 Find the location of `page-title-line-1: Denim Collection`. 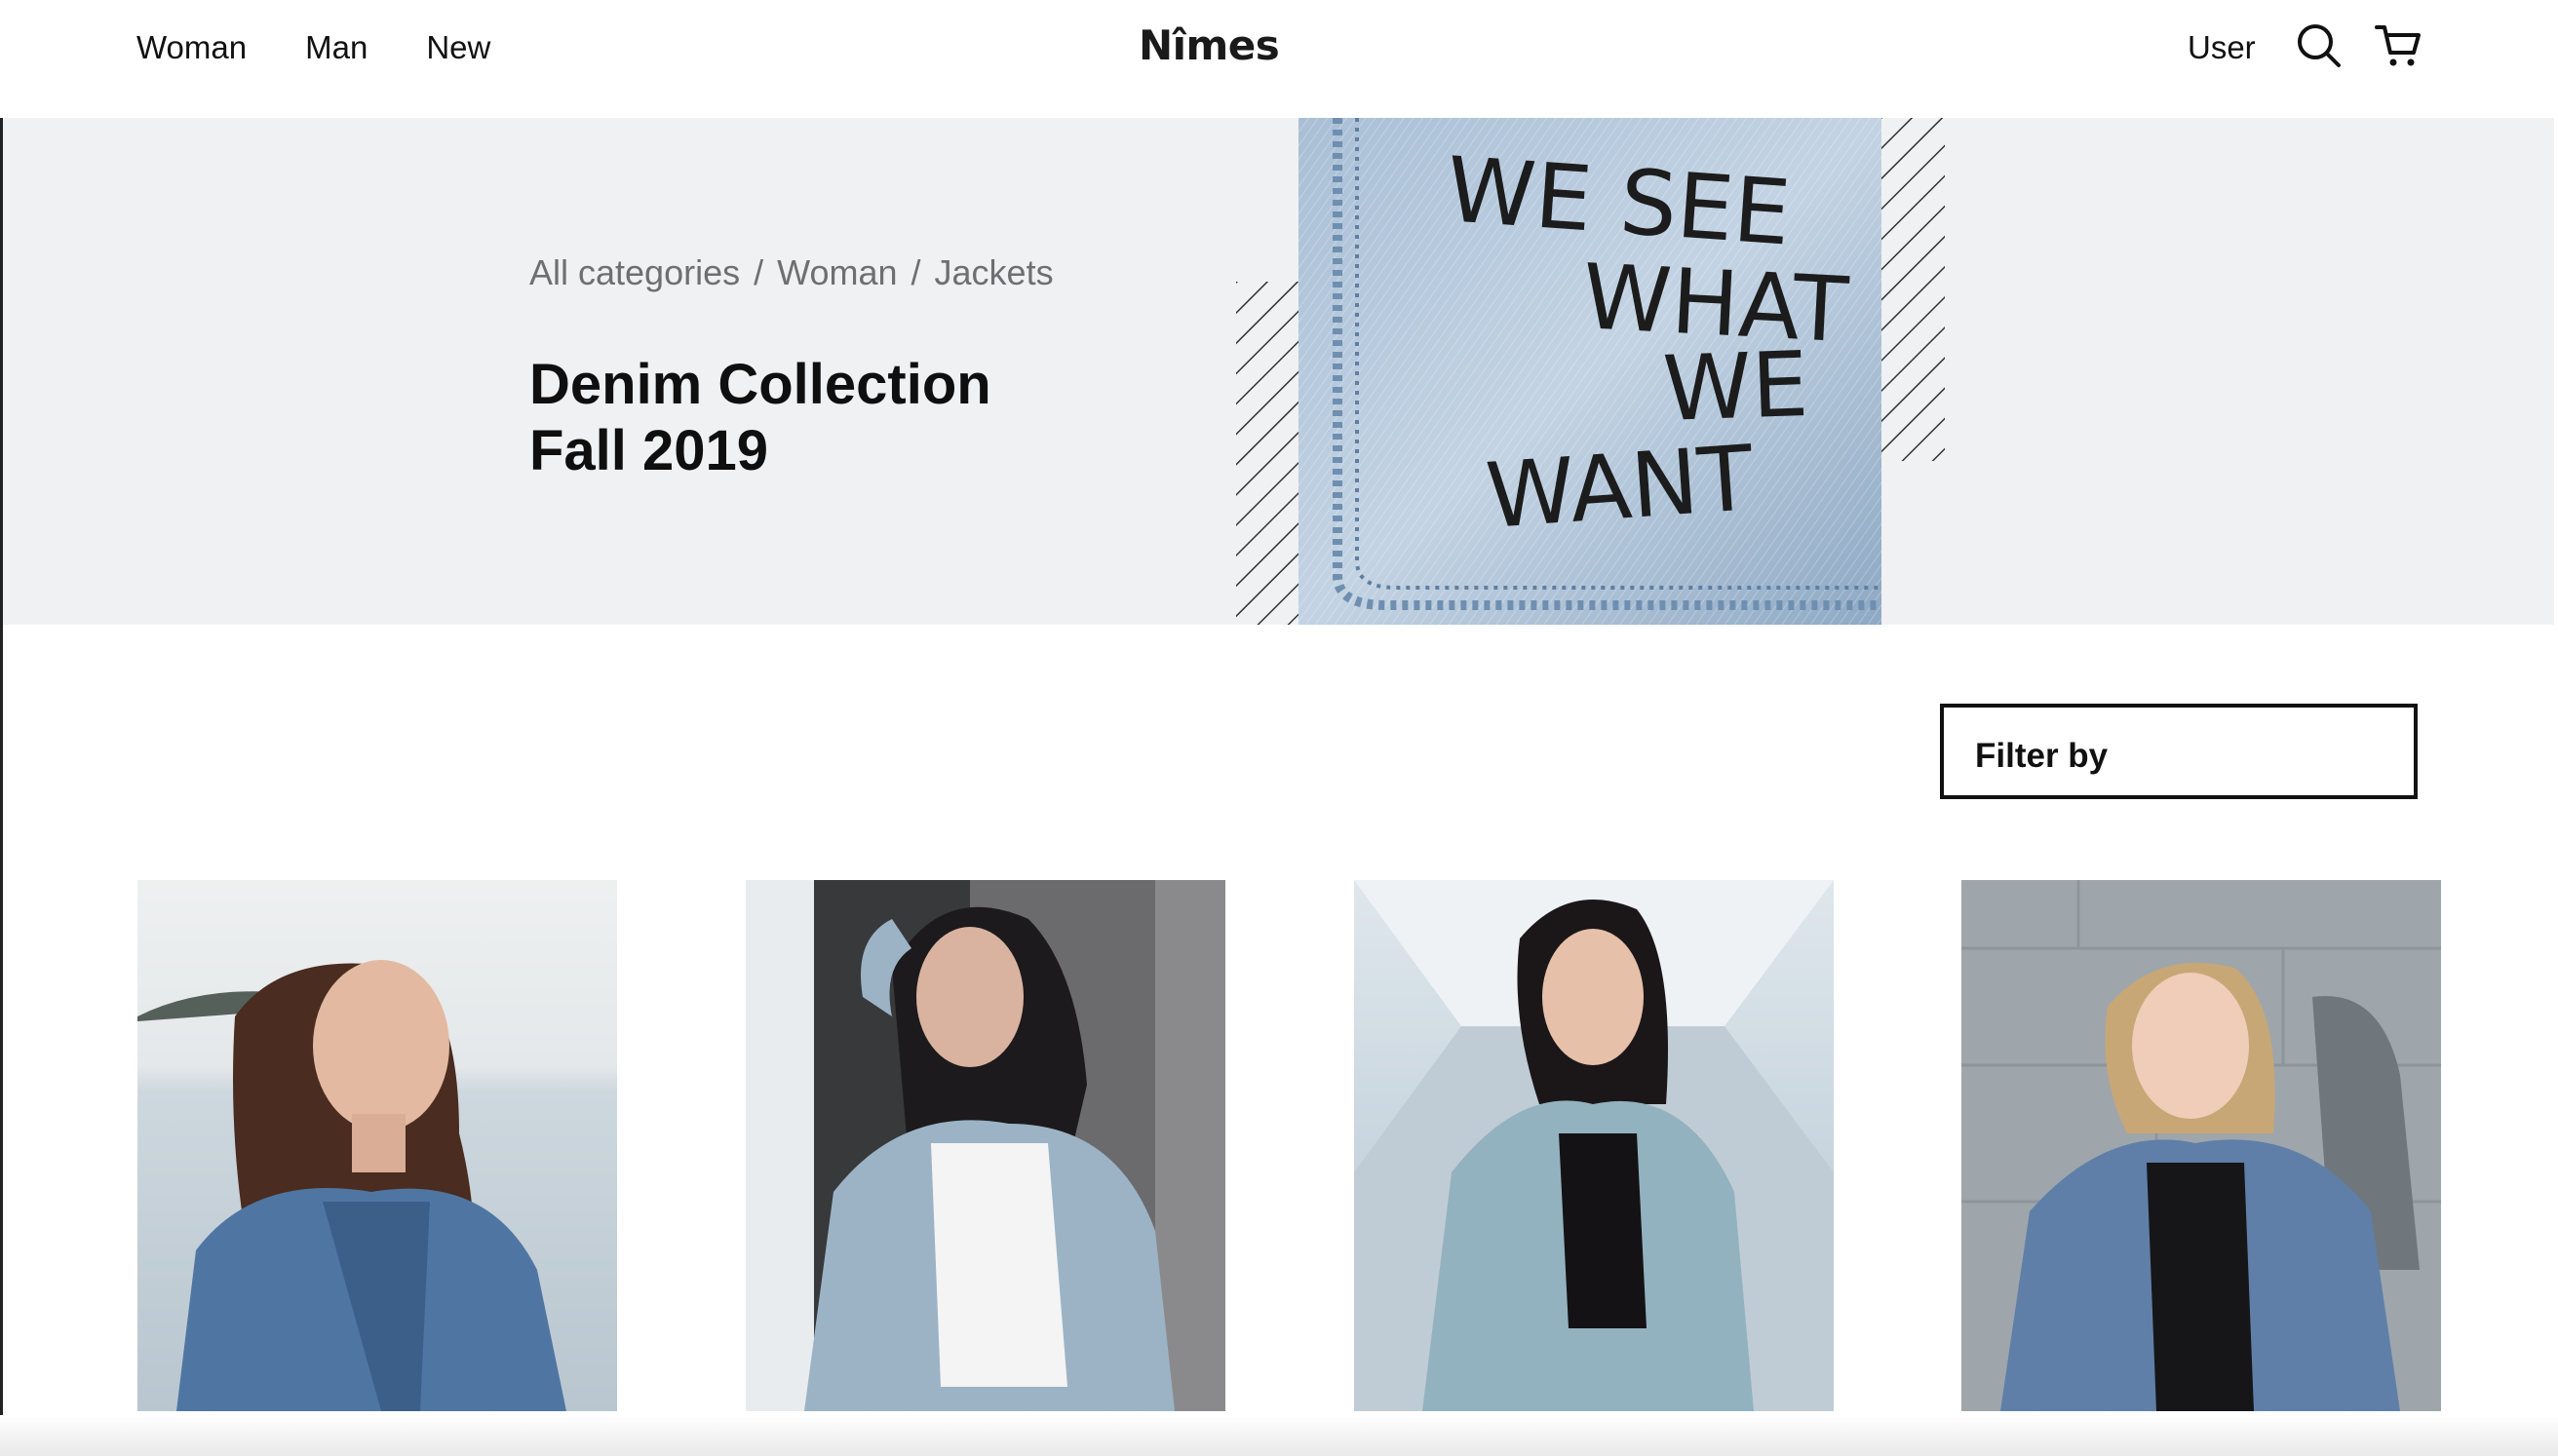

page-title-line-1: Denim Collection is located at coordinates (760, 384).